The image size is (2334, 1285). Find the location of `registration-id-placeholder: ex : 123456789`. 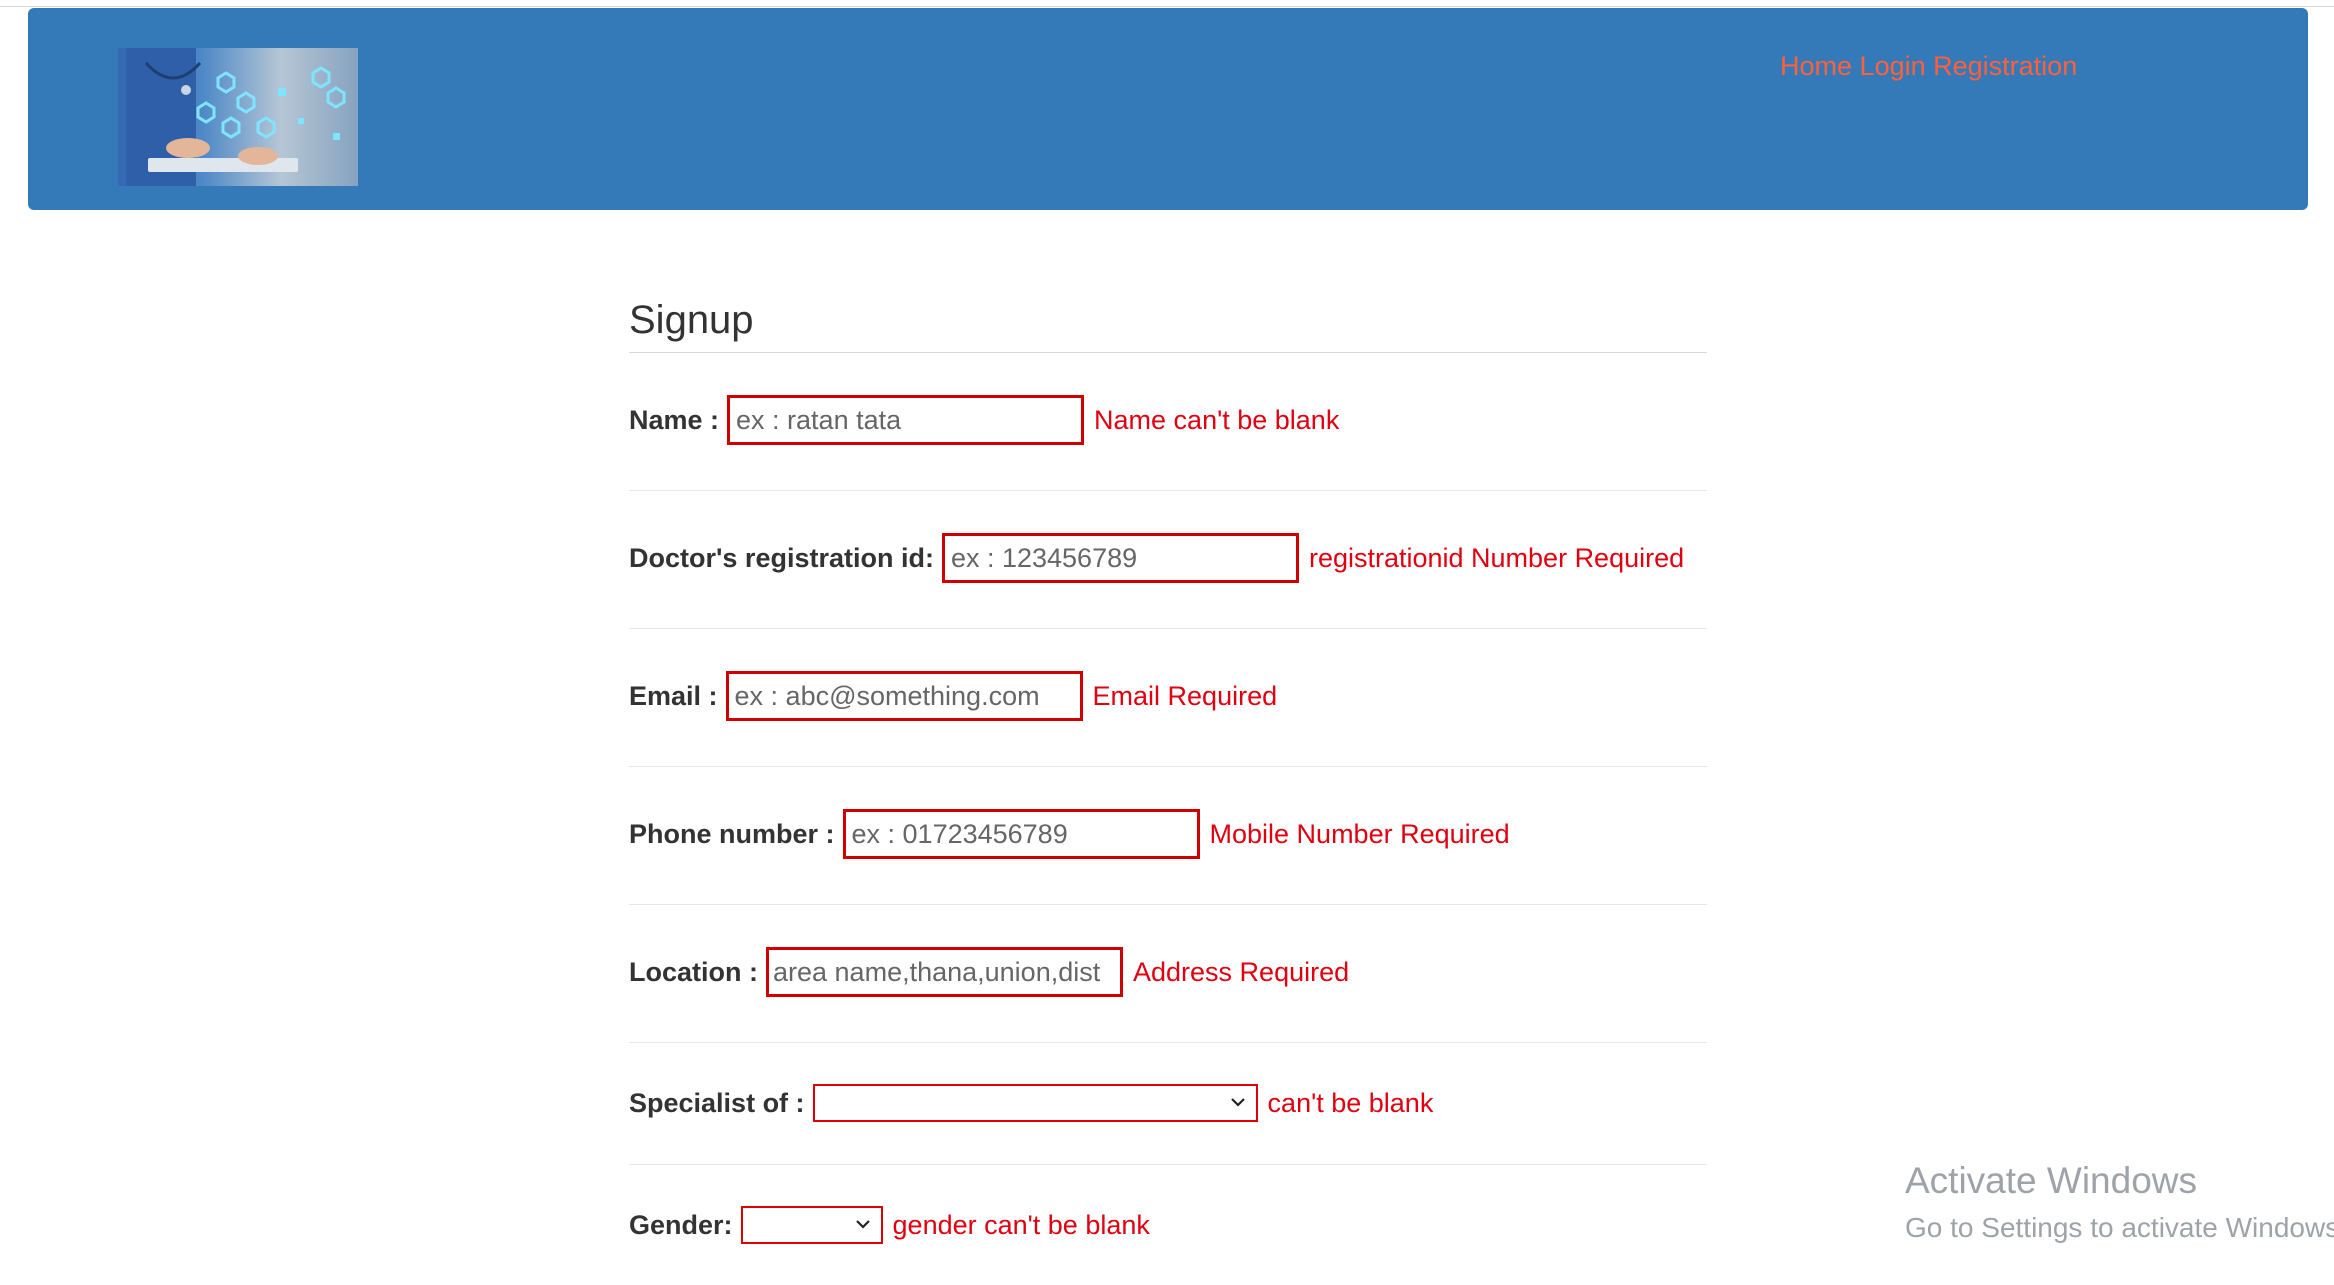

registration-id-placeholder: ex : 123456789 is located at coordinates (1044, 557).